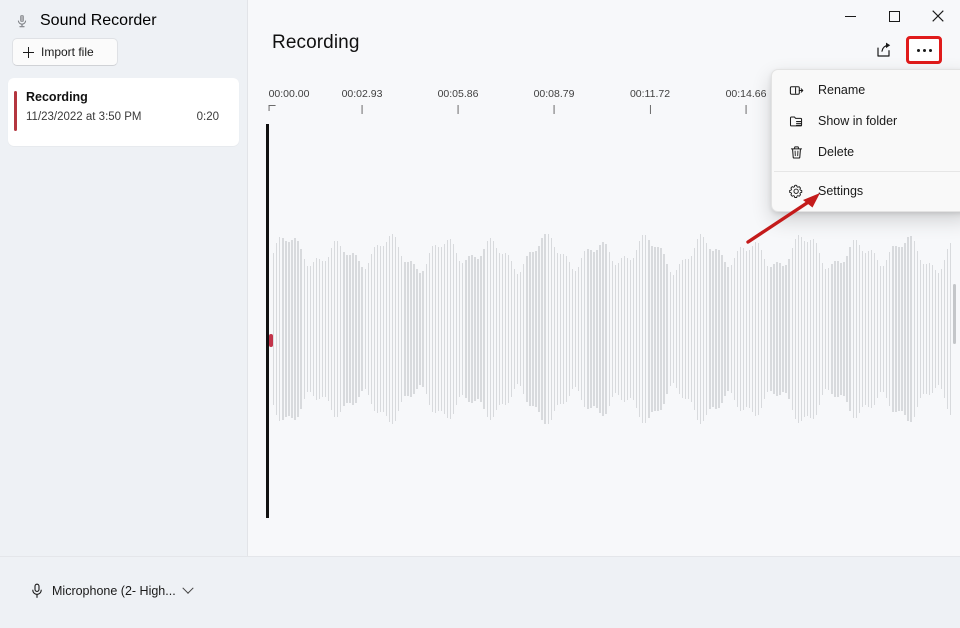 The height and width of the screenshot is (628, 960). I want to click on ruler-tick-label: 00:11.72, so click(650, 94).